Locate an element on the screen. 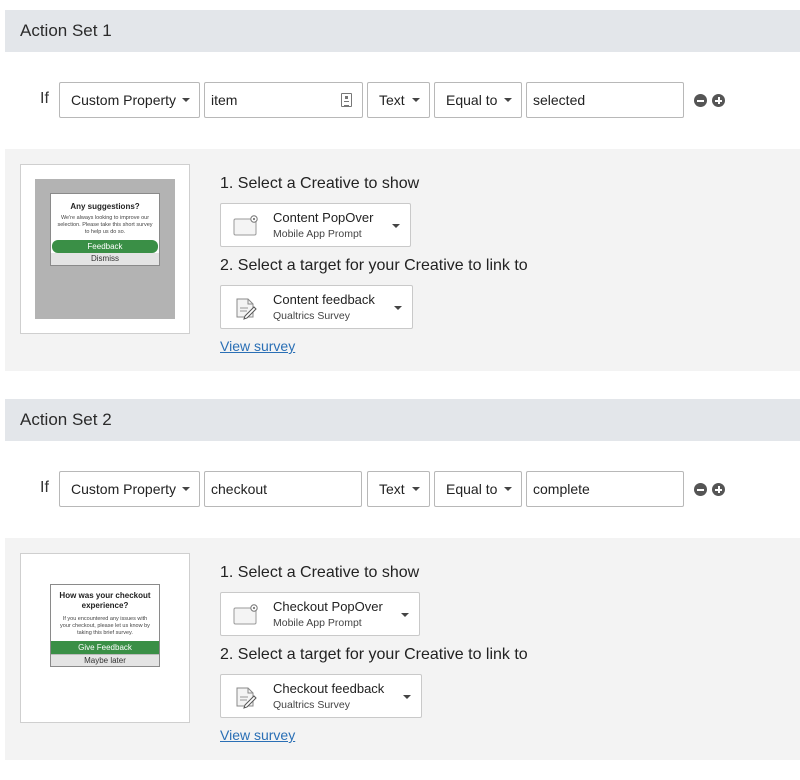 This screenshot has width=800, height=780. property-name-value: checkout is located at coordinates (239, 489).